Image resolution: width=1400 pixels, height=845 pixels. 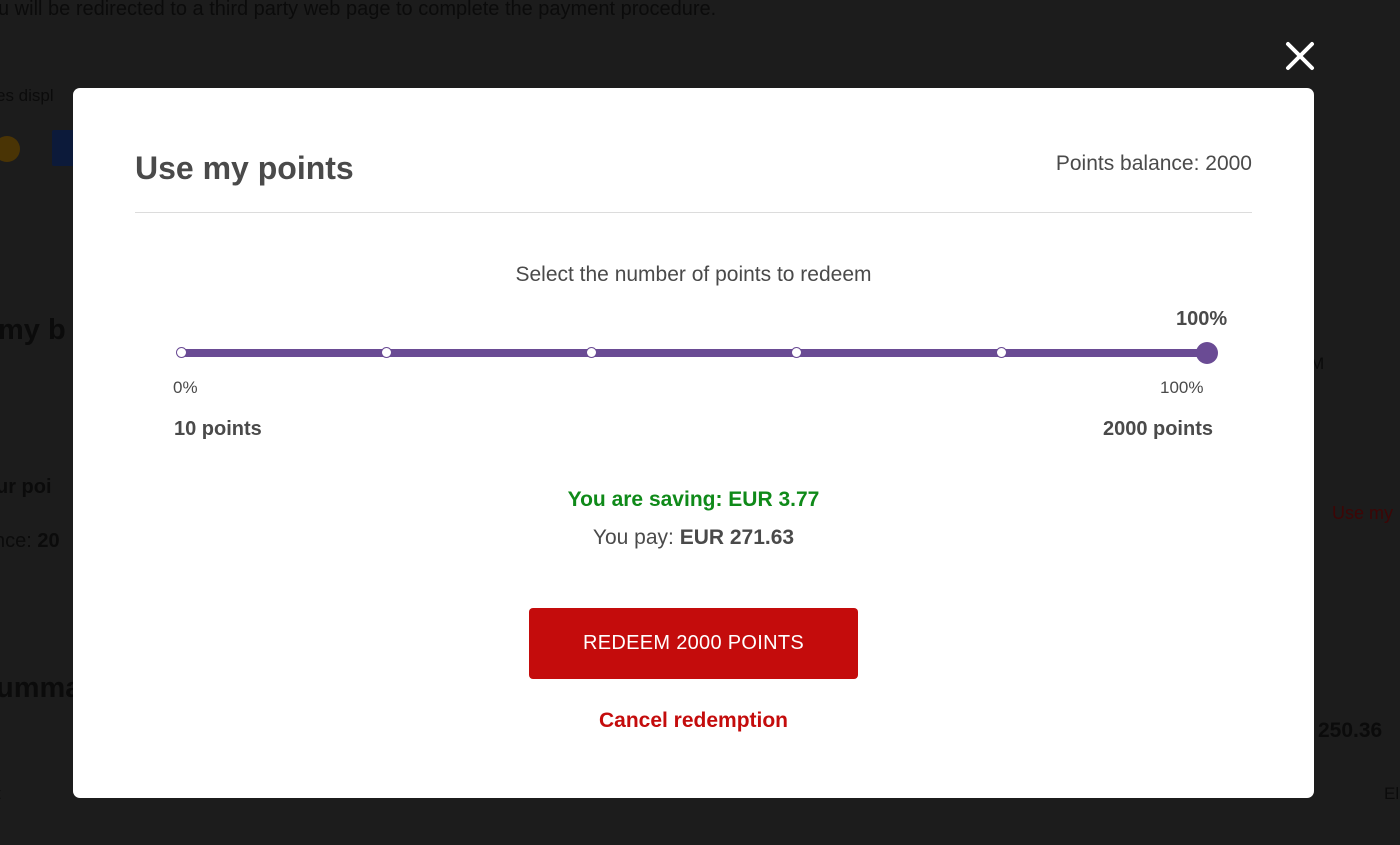 I want to click on pay-label: You pay:, so click(x=636, y=537).